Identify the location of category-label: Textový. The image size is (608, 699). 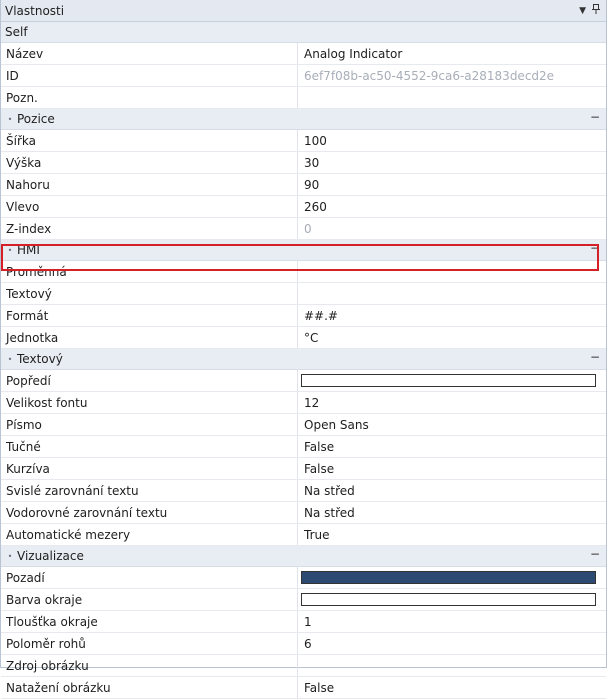
(40, 359).